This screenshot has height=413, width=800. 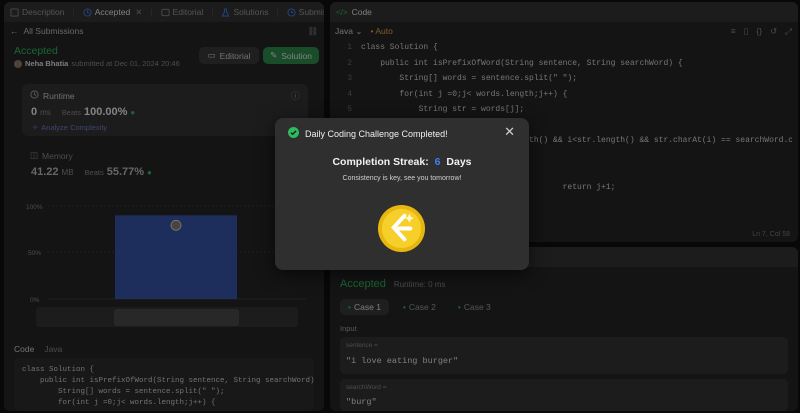 What do you see at coordinates (509, 132) in the screenshot?
I see `close-icon: ✕` at bounding box center [509, 132].